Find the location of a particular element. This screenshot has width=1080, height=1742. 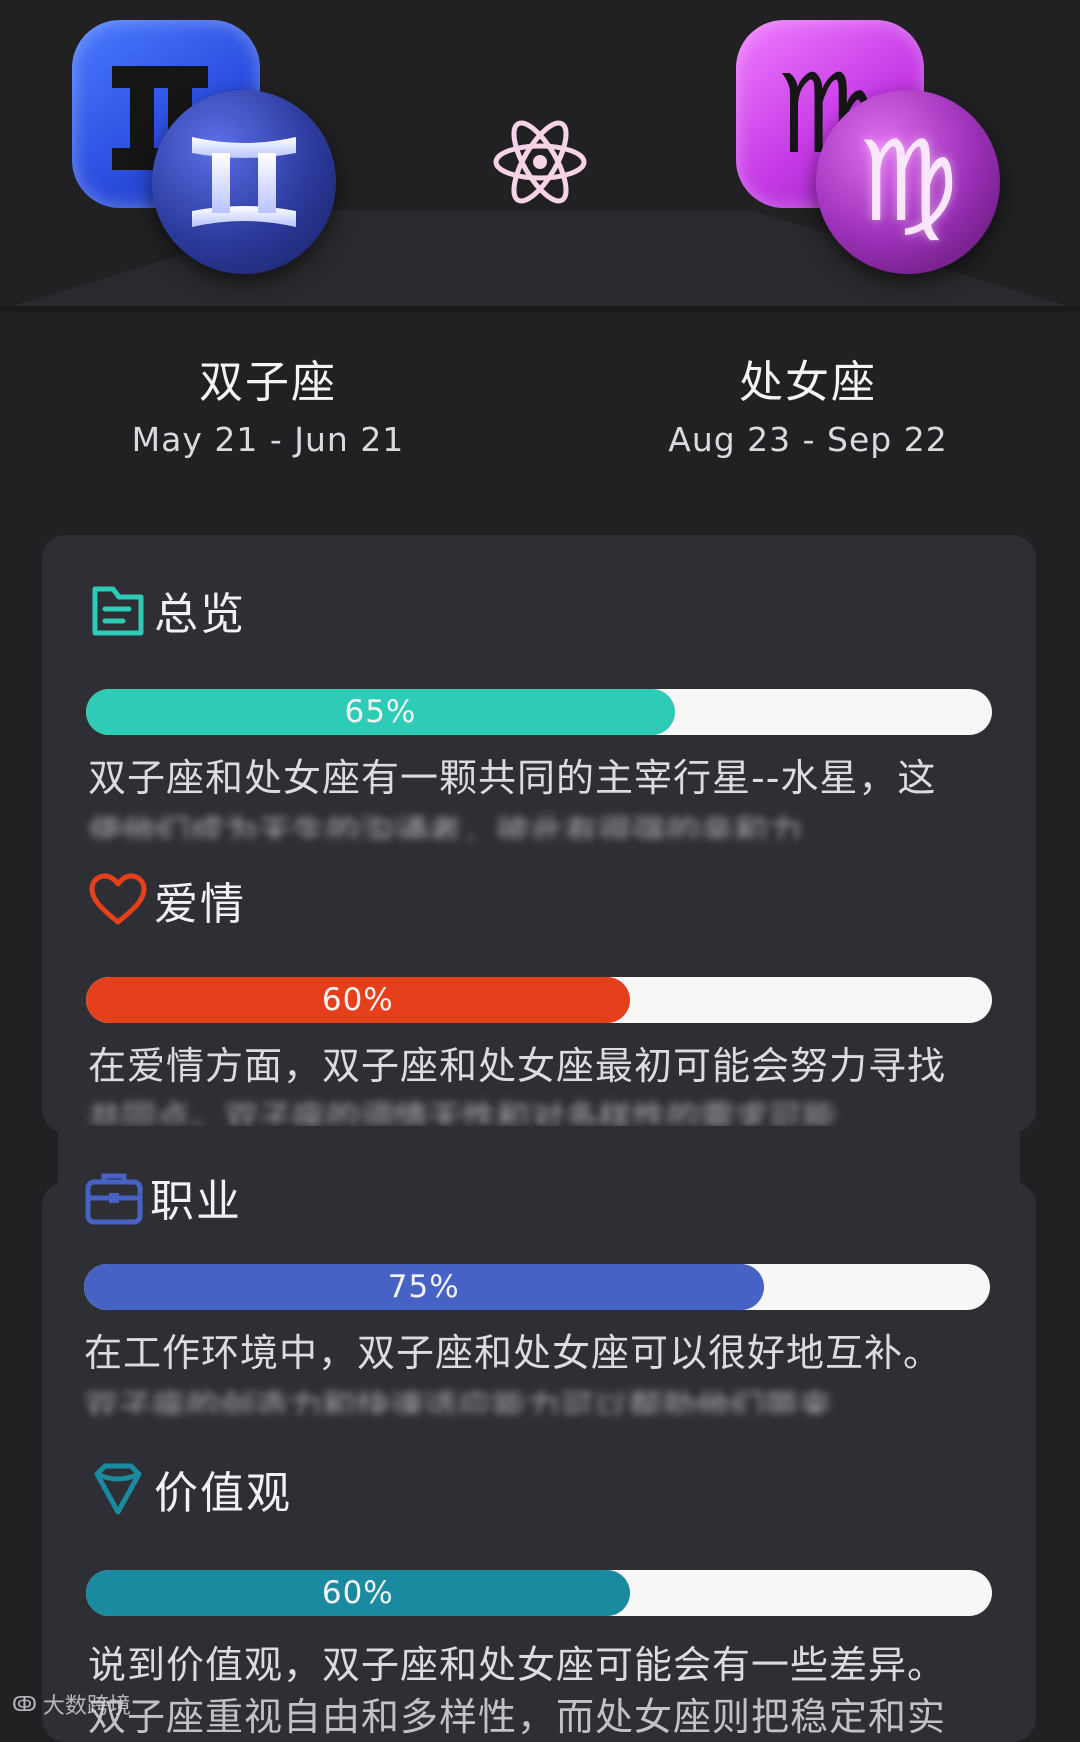

section-header: 价值观 is located at coordinates (190, 1489).